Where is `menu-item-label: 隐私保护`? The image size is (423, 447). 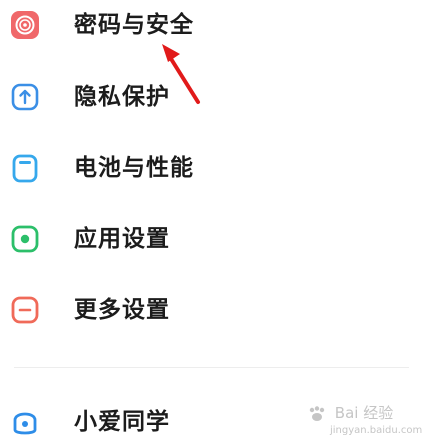 menu-item-label: 隐私保护 is located at coordinates (122, 97).